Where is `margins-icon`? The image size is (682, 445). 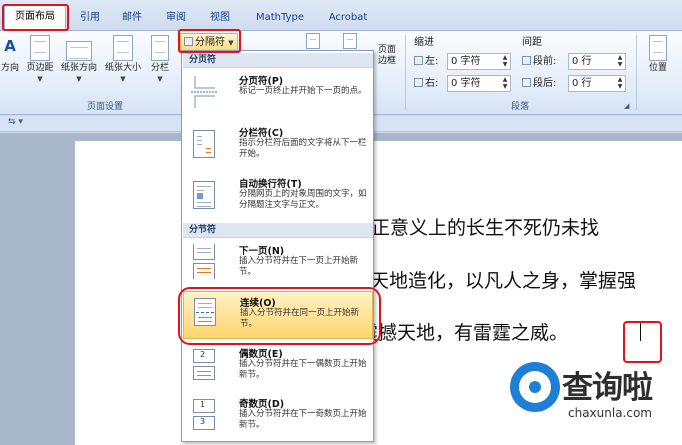 margins-icon is located at coordinates (40, 48).